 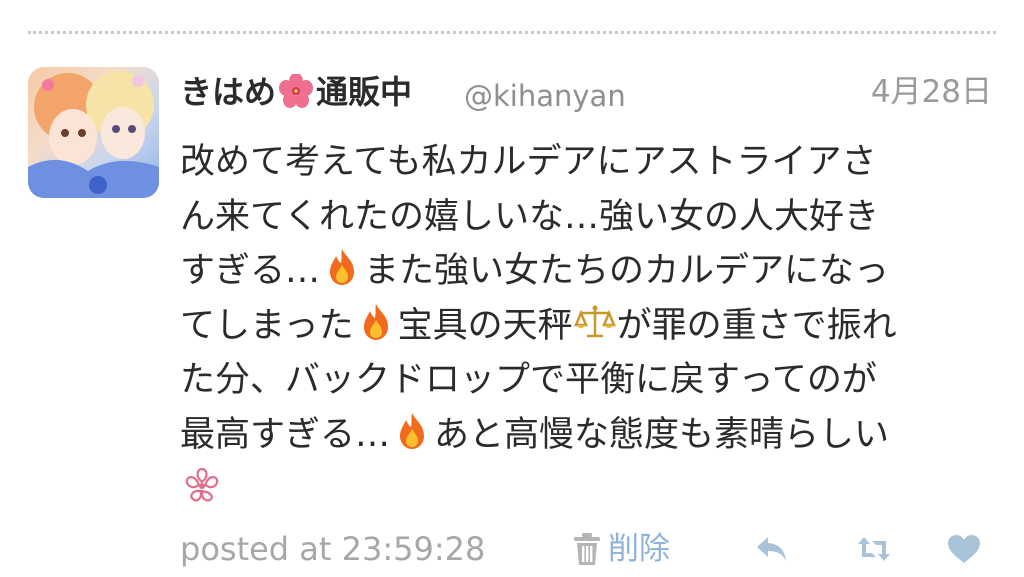 What do you see at coordinates (364, 92) in the screenshot?
I see `display-name-part-2: 通販中` at bounding box center [364, 92].